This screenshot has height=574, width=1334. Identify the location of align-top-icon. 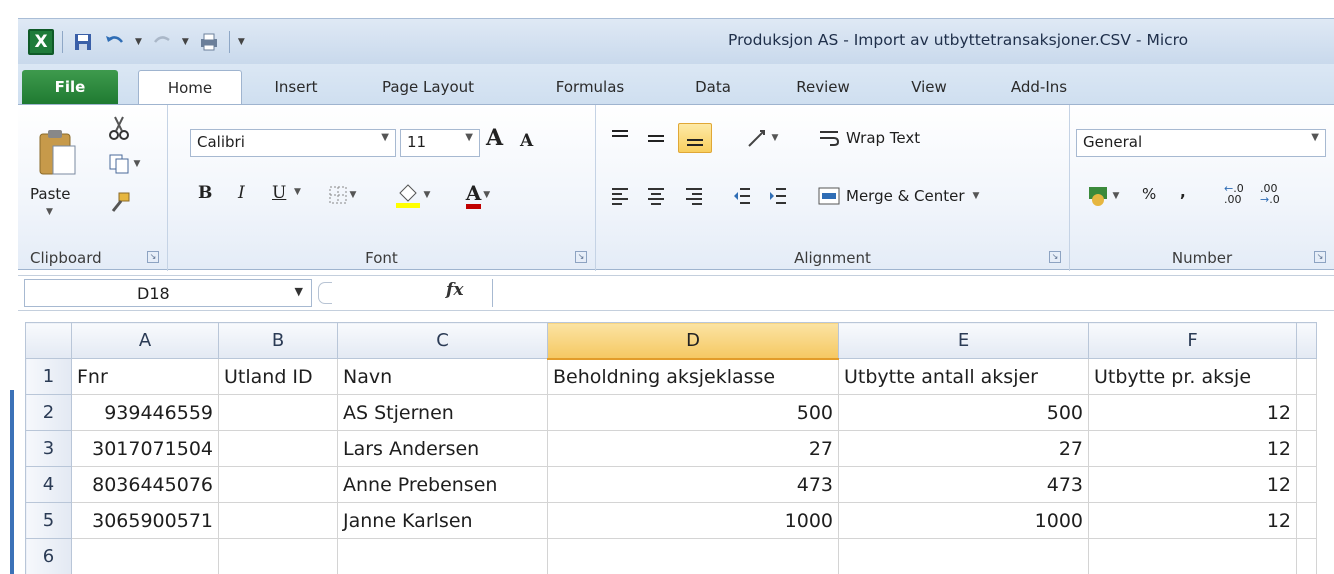
(620, 138).